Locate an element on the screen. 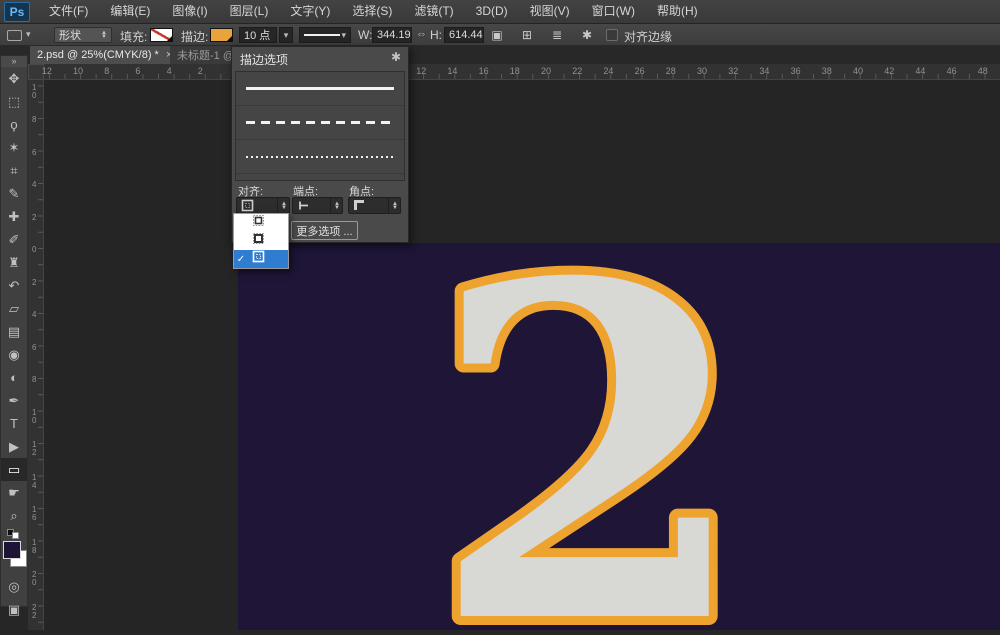 The height and width of the screenshot is (635, 1000). panel-title: 描边选项 is located at coordinates (264, 60).